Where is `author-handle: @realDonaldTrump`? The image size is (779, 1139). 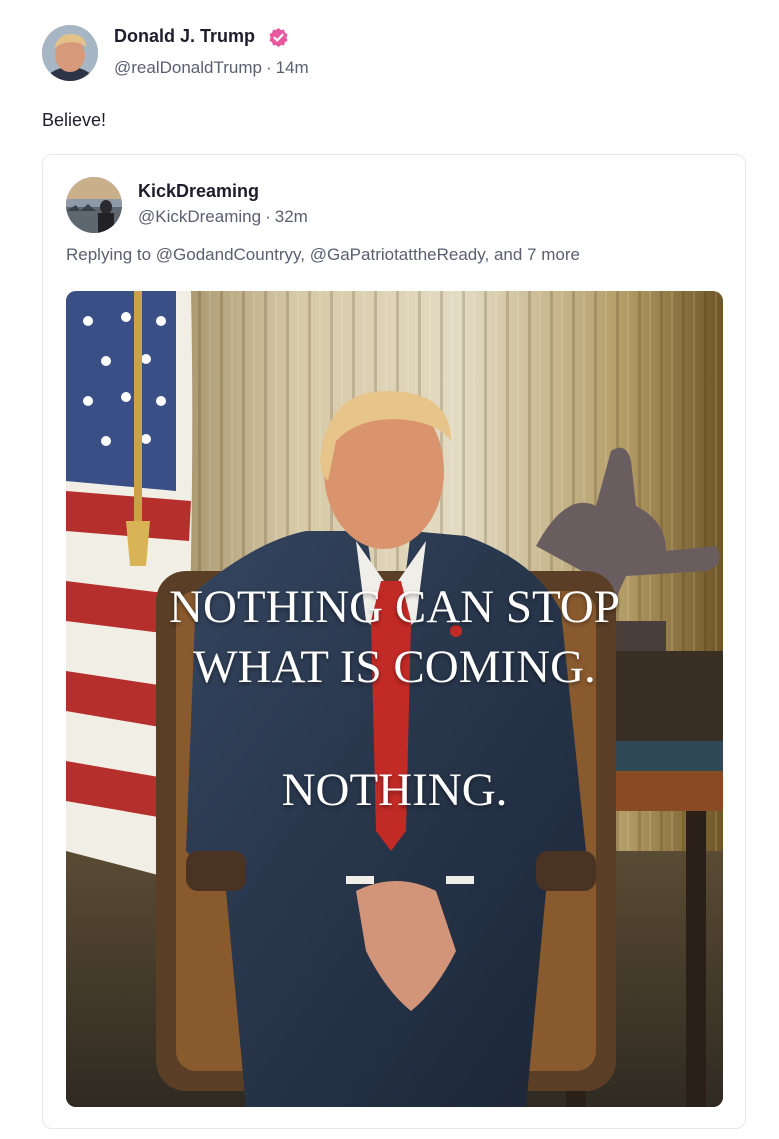
author-handle: @realDonaldTrump is located at coordinates (188, 67).